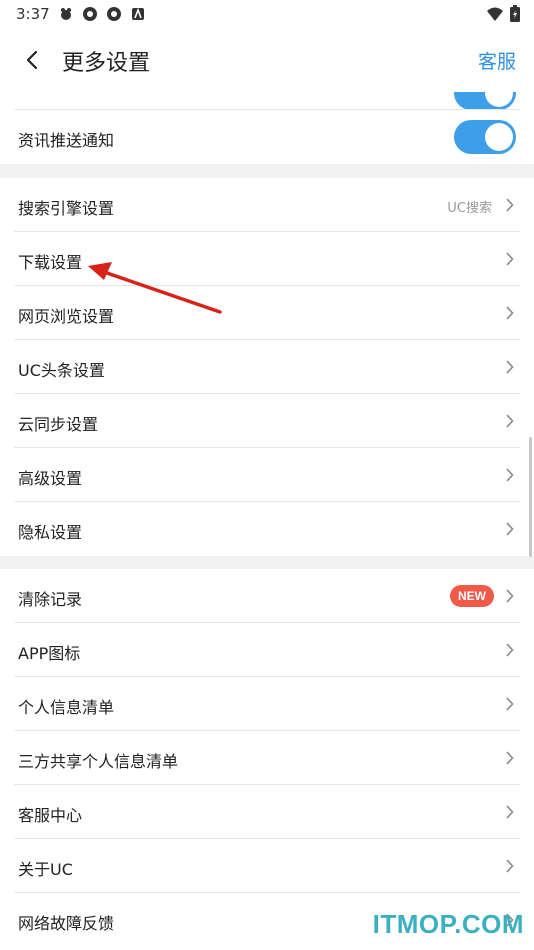 This screenshot has width=534, height=950. What do you see at coordinates (267, 259) in the screenshot?
I see `download-settings-row: 下载设置` at bounding box center [267, 259].